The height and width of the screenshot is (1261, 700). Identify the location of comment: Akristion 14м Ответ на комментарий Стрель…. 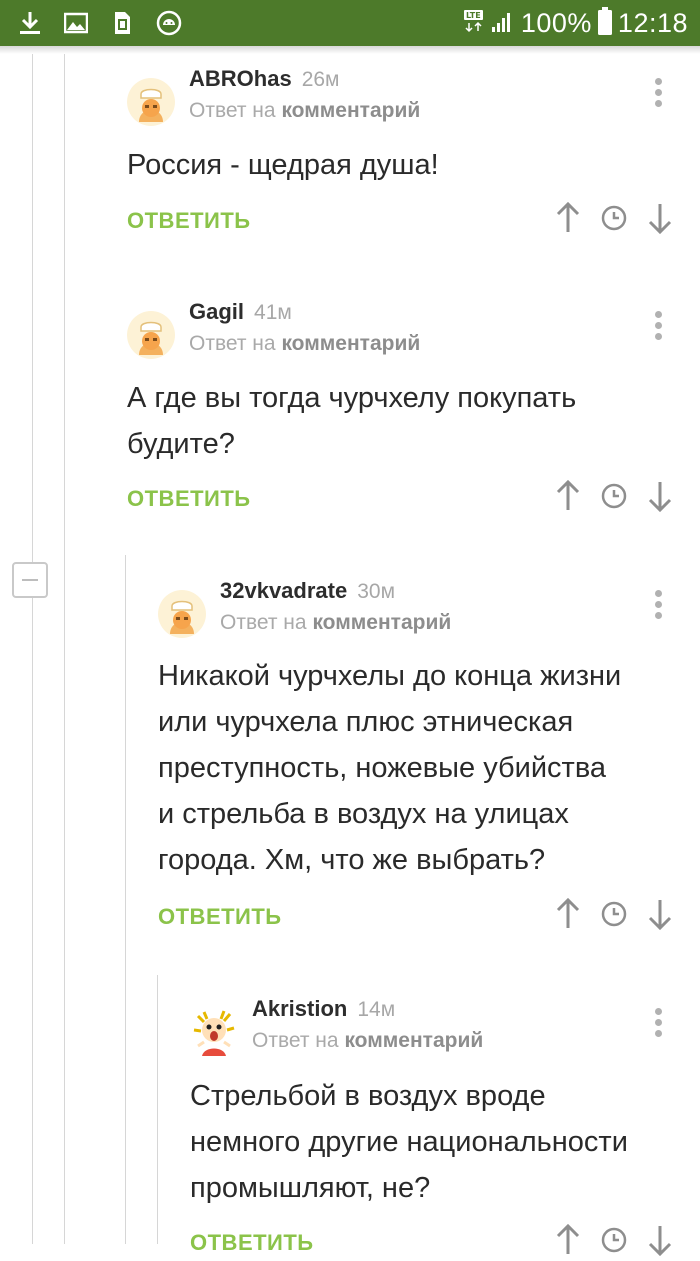
(439, 1125).